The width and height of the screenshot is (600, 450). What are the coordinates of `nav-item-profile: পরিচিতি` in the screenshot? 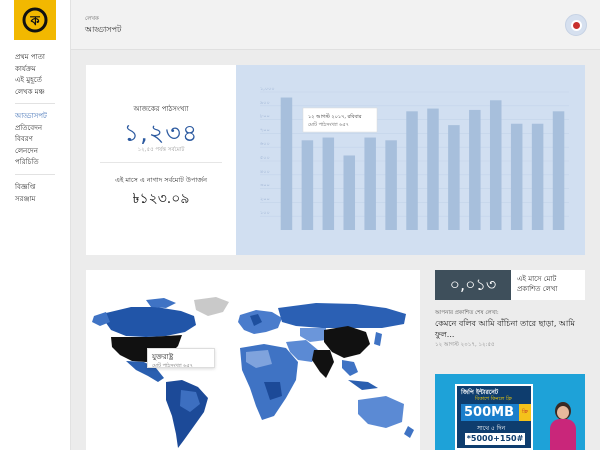 It's located at (31, 163).